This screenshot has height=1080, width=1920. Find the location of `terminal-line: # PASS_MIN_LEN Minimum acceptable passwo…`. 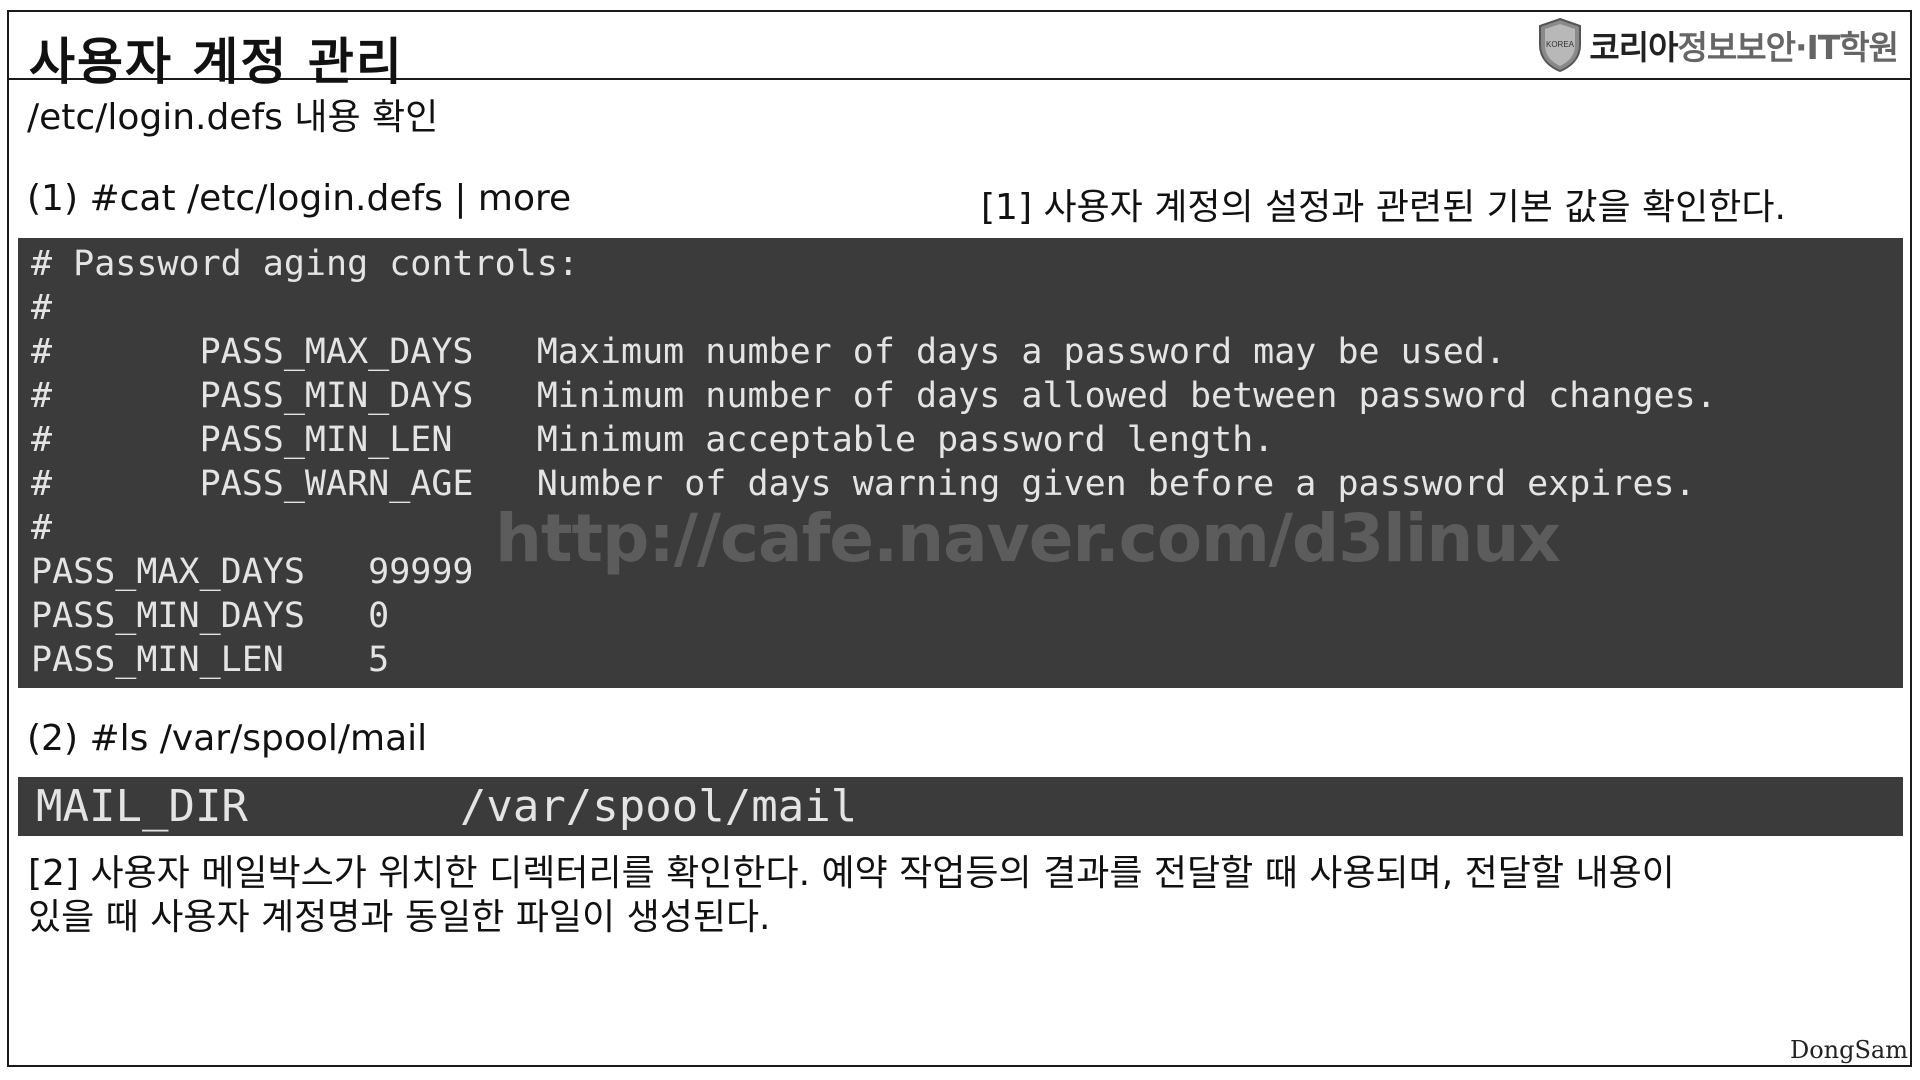

terminal-line: # PASS_MIN_LEN Minimum acceptable passwo… is located at coordinates (653, 440).